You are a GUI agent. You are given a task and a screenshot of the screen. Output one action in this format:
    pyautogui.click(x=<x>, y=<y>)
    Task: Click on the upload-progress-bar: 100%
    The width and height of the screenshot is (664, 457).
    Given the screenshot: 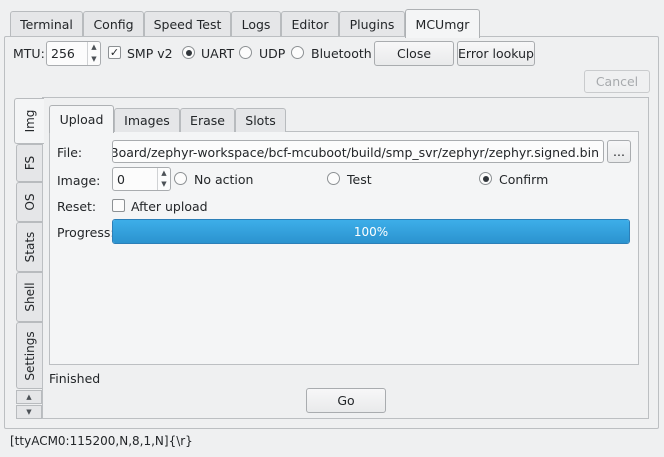 What is the action you would take?
    pyautogui.click(x=371, y=231)
    